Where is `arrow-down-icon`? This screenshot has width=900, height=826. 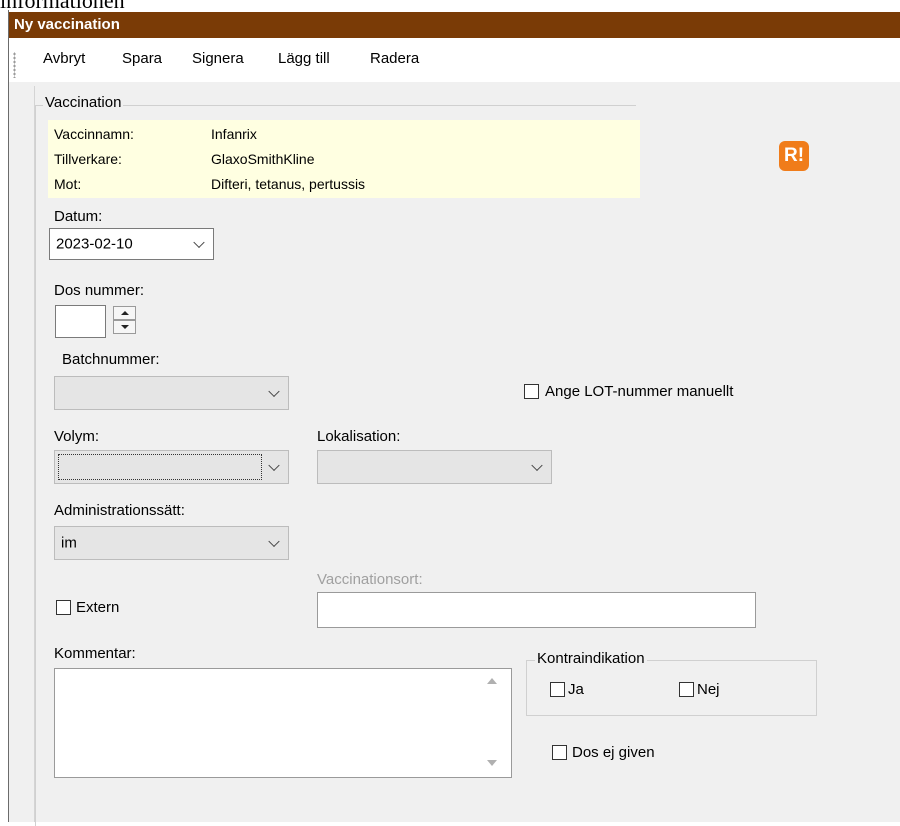
arrow-down-icon is located at coordinates (125, 327).